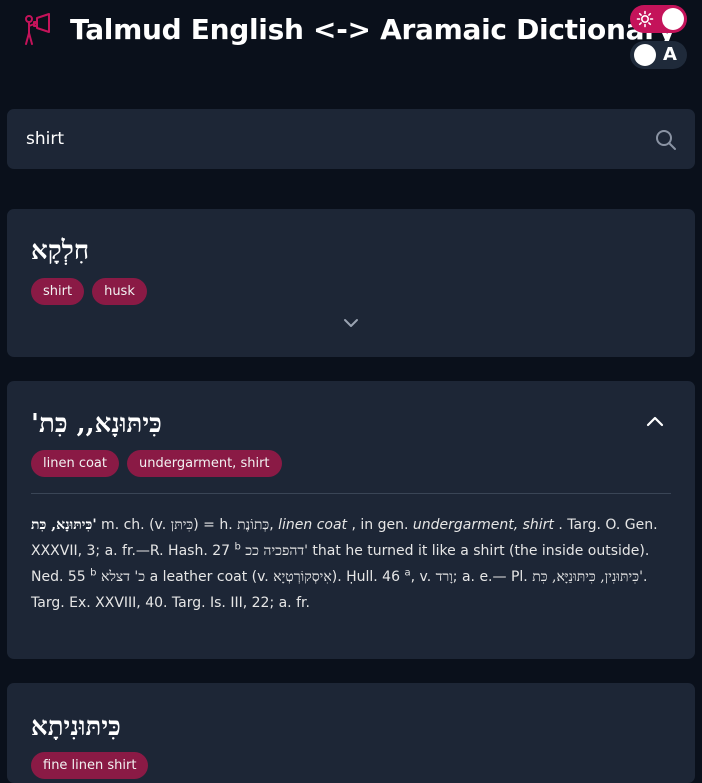 This screenshot has height=783, width=702. I want to click on tag: fine linen shirt, so click(90, 765).